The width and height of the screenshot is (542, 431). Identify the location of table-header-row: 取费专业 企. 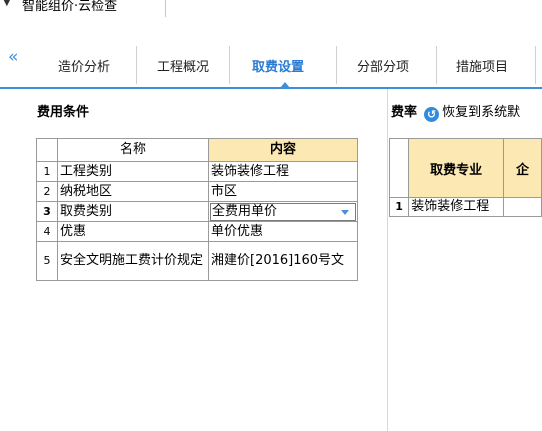
(465, 168).